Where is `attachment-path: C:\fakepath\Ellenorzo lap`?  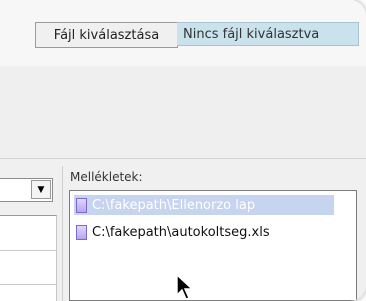
attachment-path: C:\fakepath\Ellenorzo lap is located at coordinates (174, 205).